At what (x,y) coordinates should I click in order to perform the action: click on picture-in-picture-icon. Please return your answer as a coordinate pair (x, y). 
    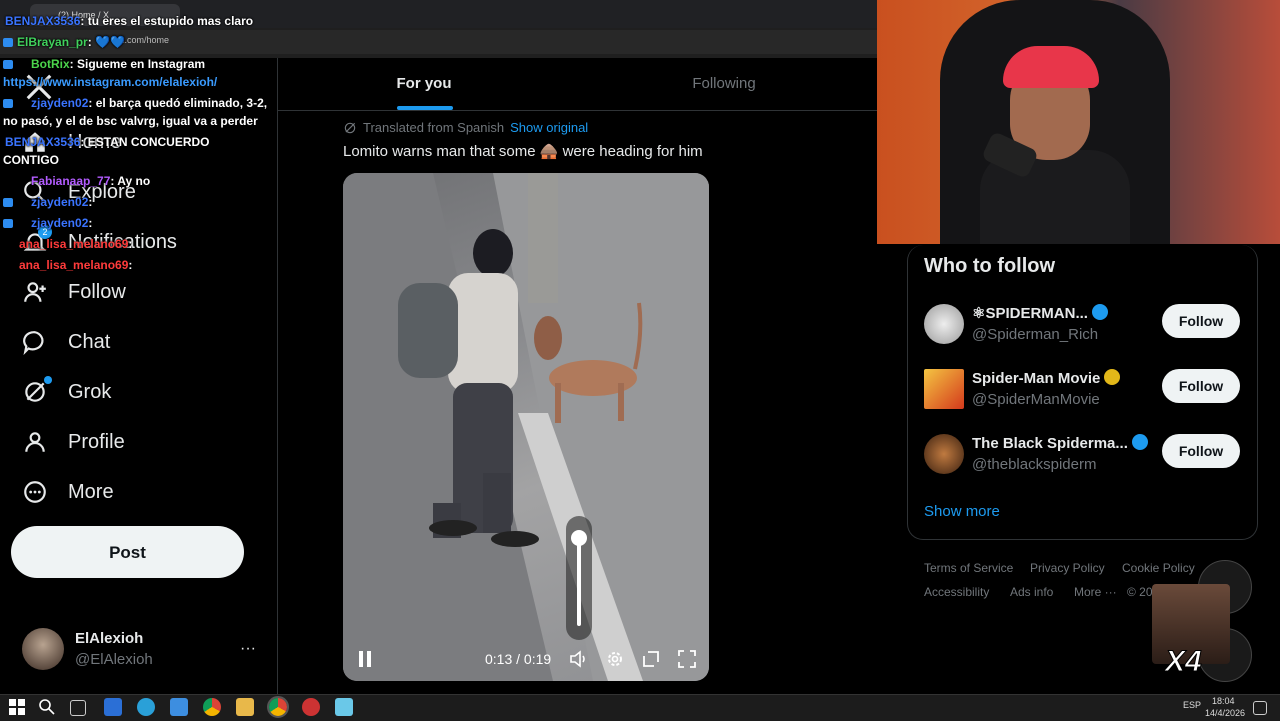
    Looking at the image, I should click on (651, 659).